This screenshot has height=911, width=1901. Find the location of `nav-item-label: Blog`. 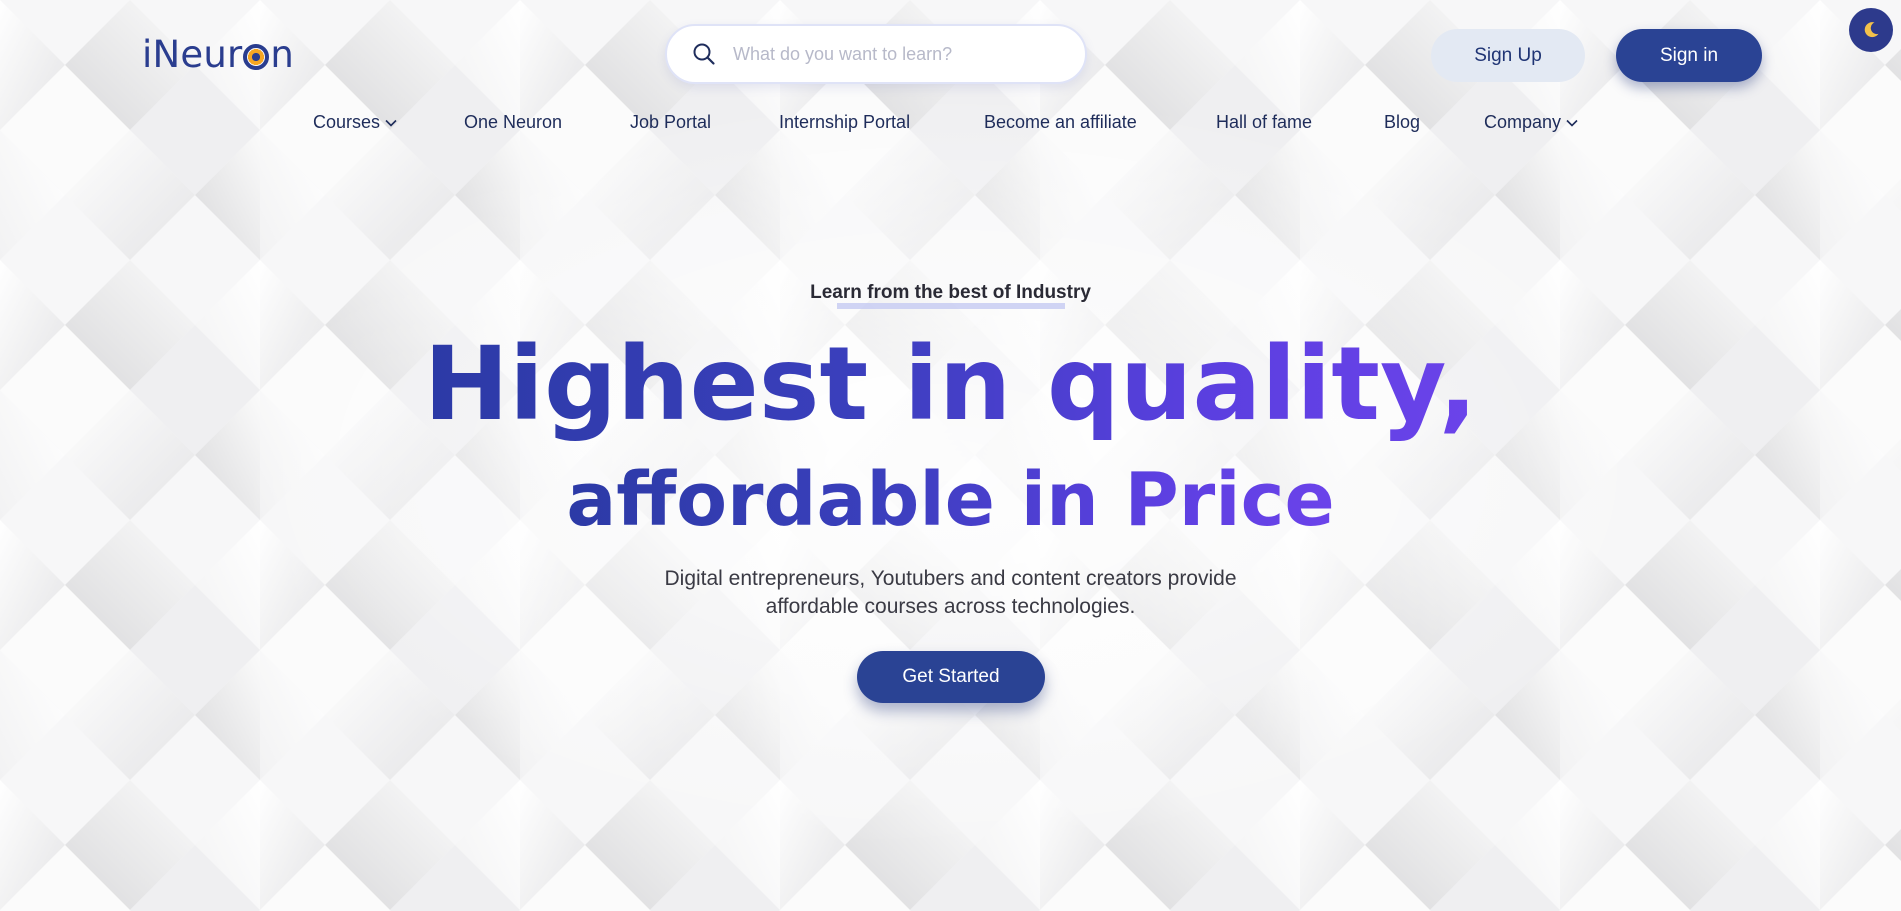

nav-item-label: Blog is located at coordinates (1402, 122).